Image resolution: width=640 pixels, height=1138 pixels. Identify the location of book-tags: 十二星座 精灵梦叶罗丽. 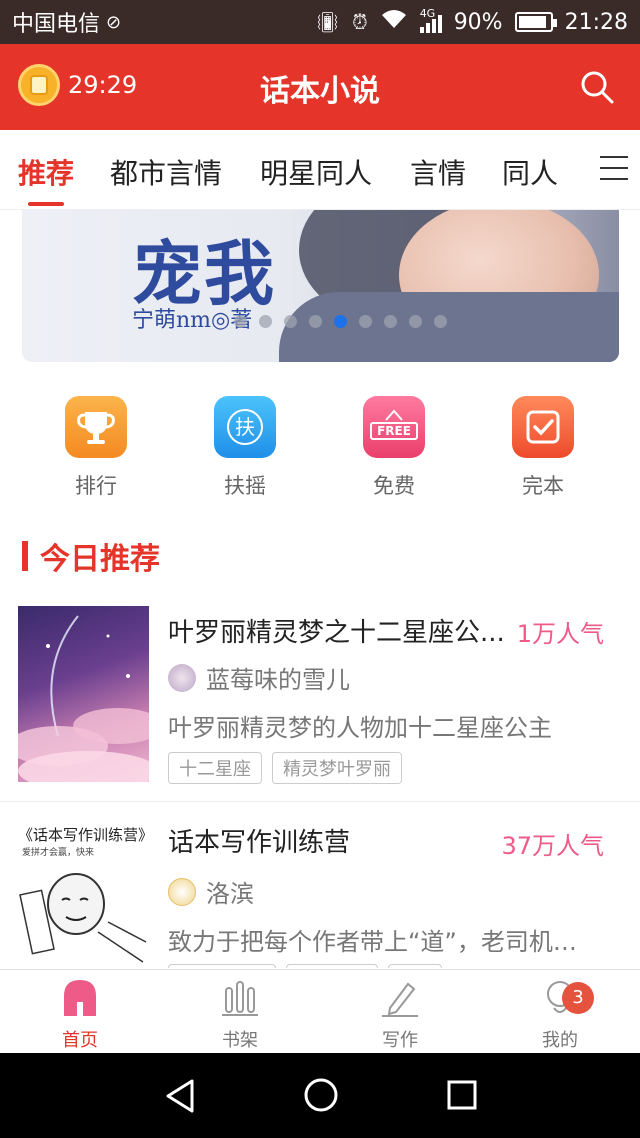
(285, 768).